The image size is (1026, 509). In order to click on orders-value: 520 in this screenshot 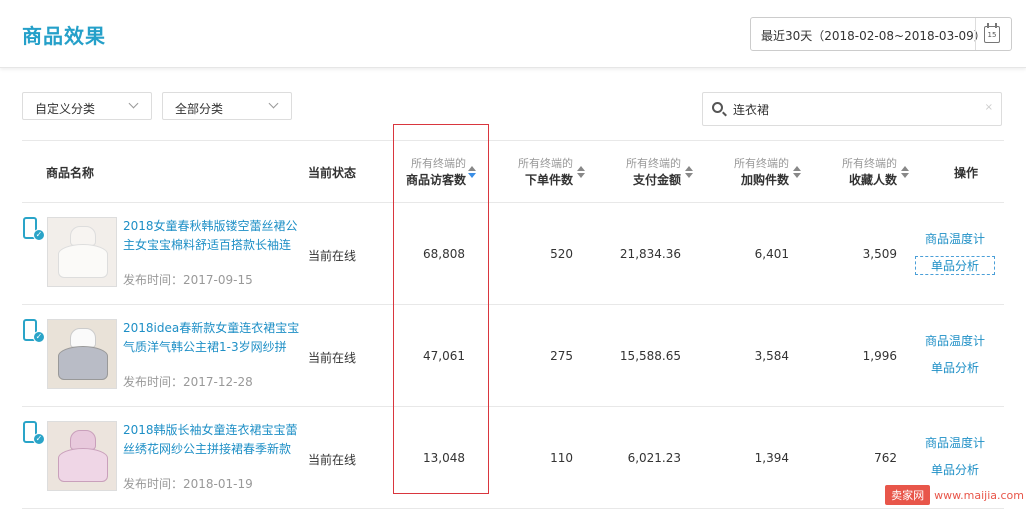, I will do `click(561, 254)`.